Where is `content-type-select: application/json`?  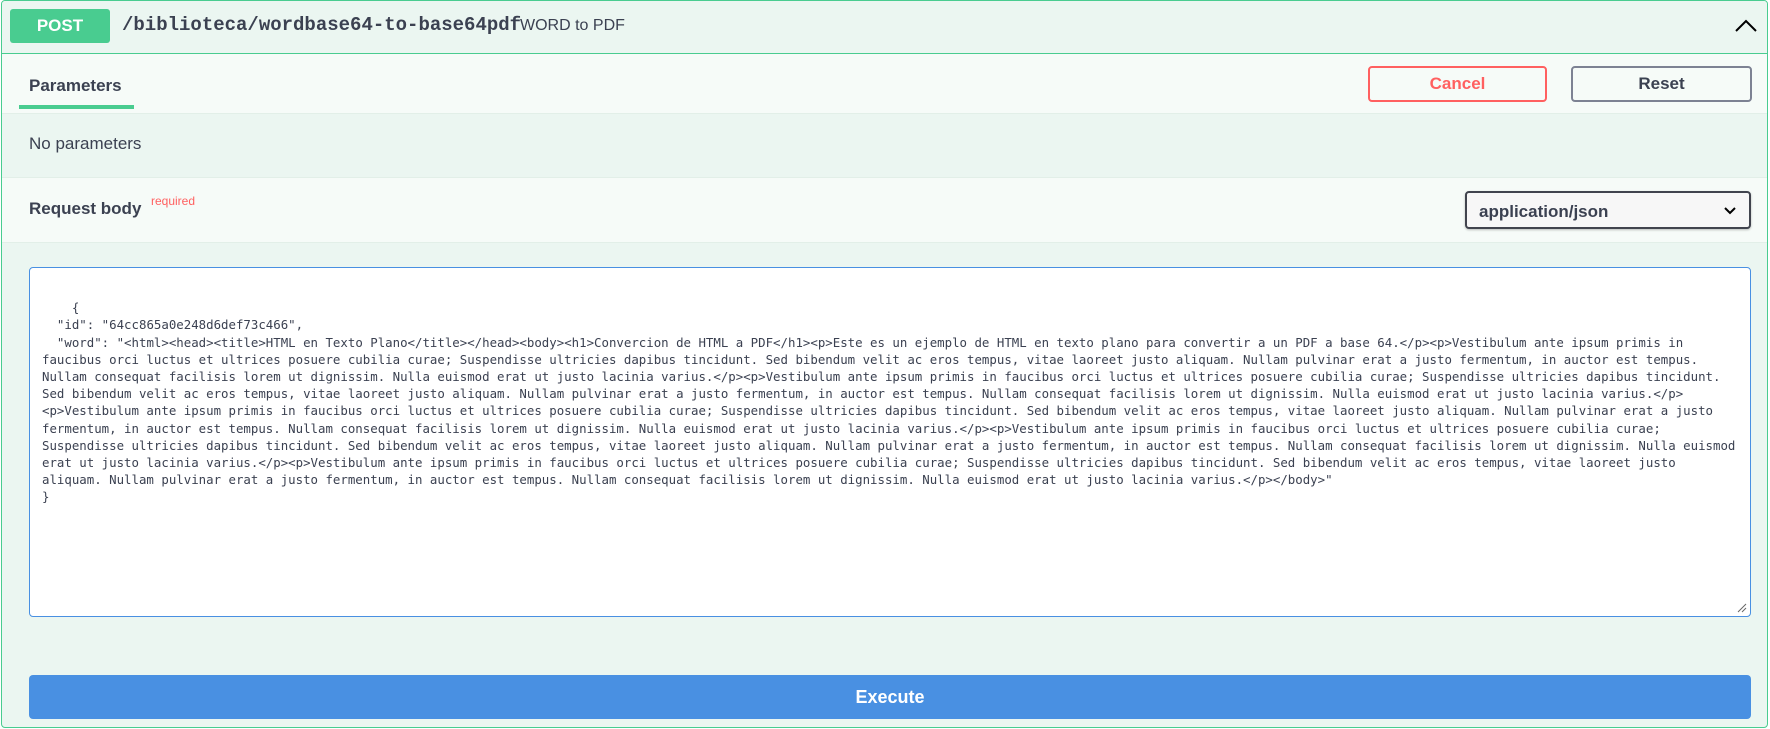 content-type-select: application/json is located at coordinates (1608, 210).